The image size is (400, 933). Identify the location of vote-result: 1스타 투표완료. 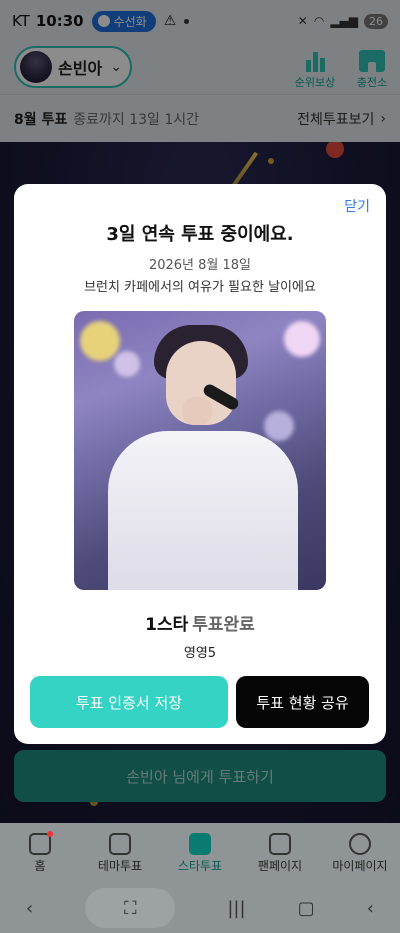
(200, 622).